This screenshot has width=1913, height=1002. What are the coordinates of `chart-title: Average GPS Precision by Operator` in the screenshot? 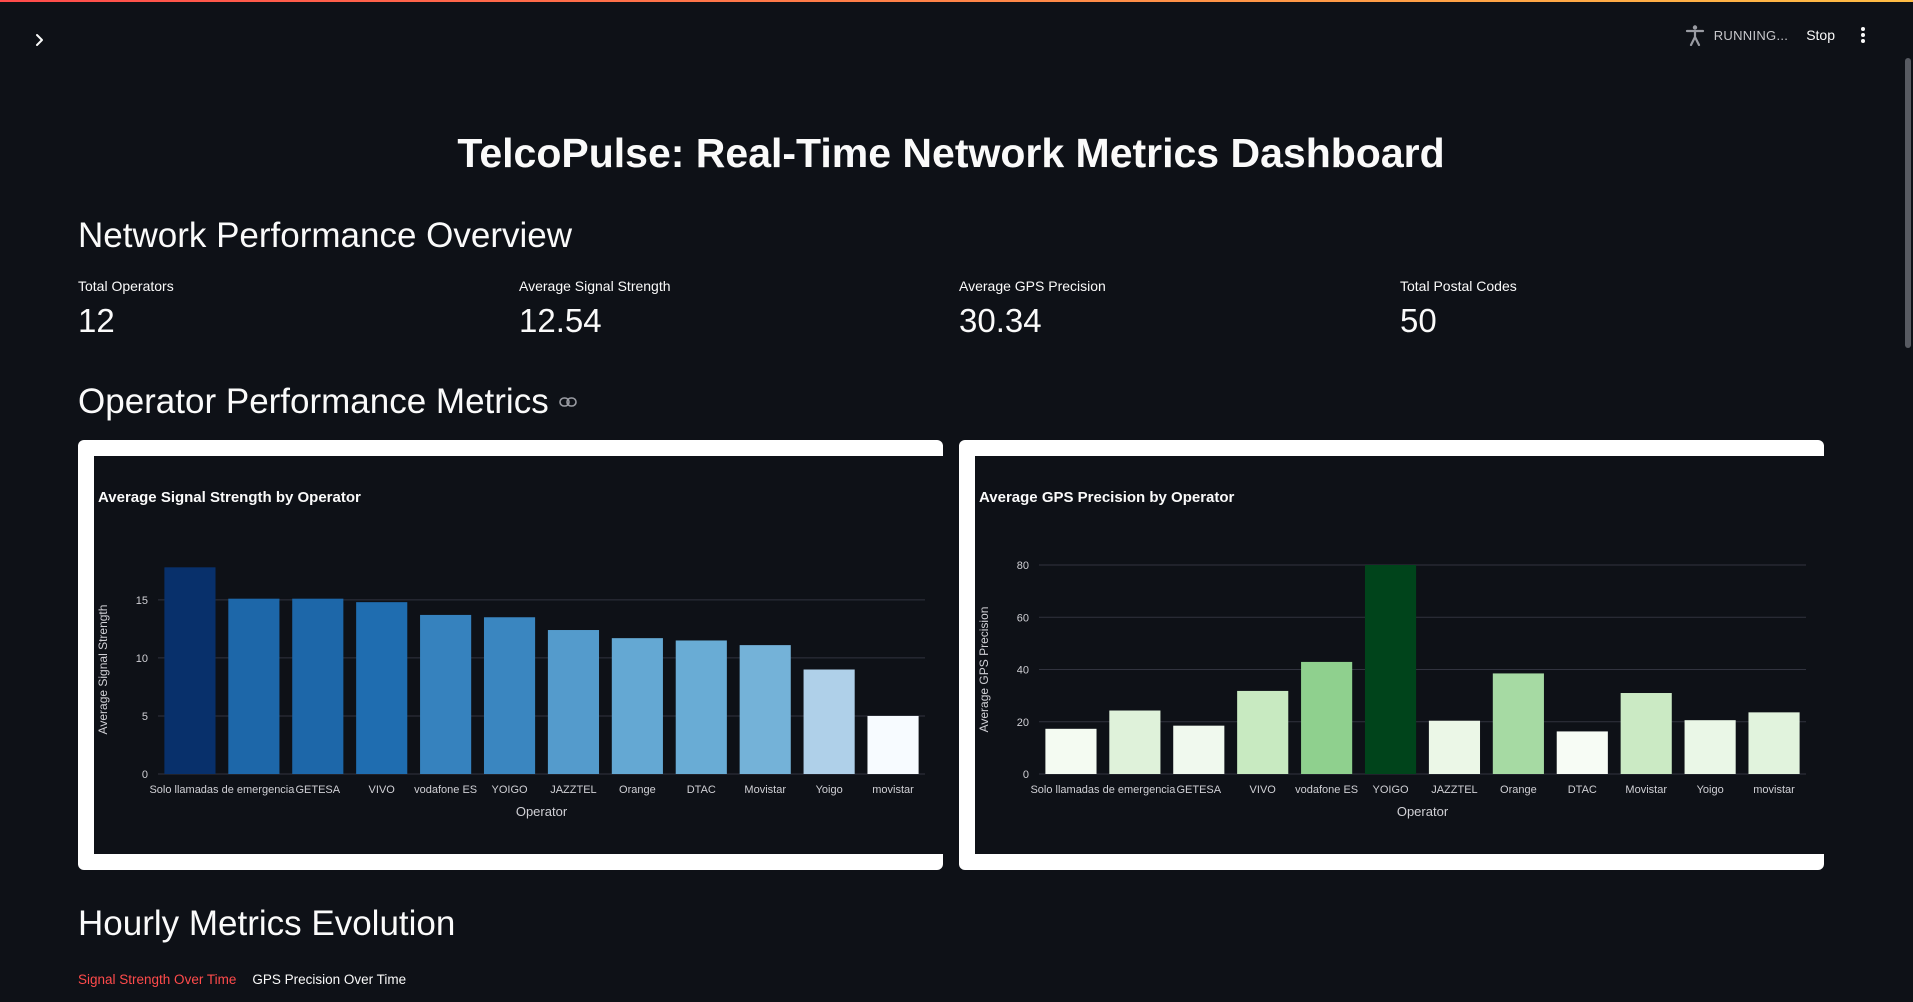 It's located at (1107, 497).